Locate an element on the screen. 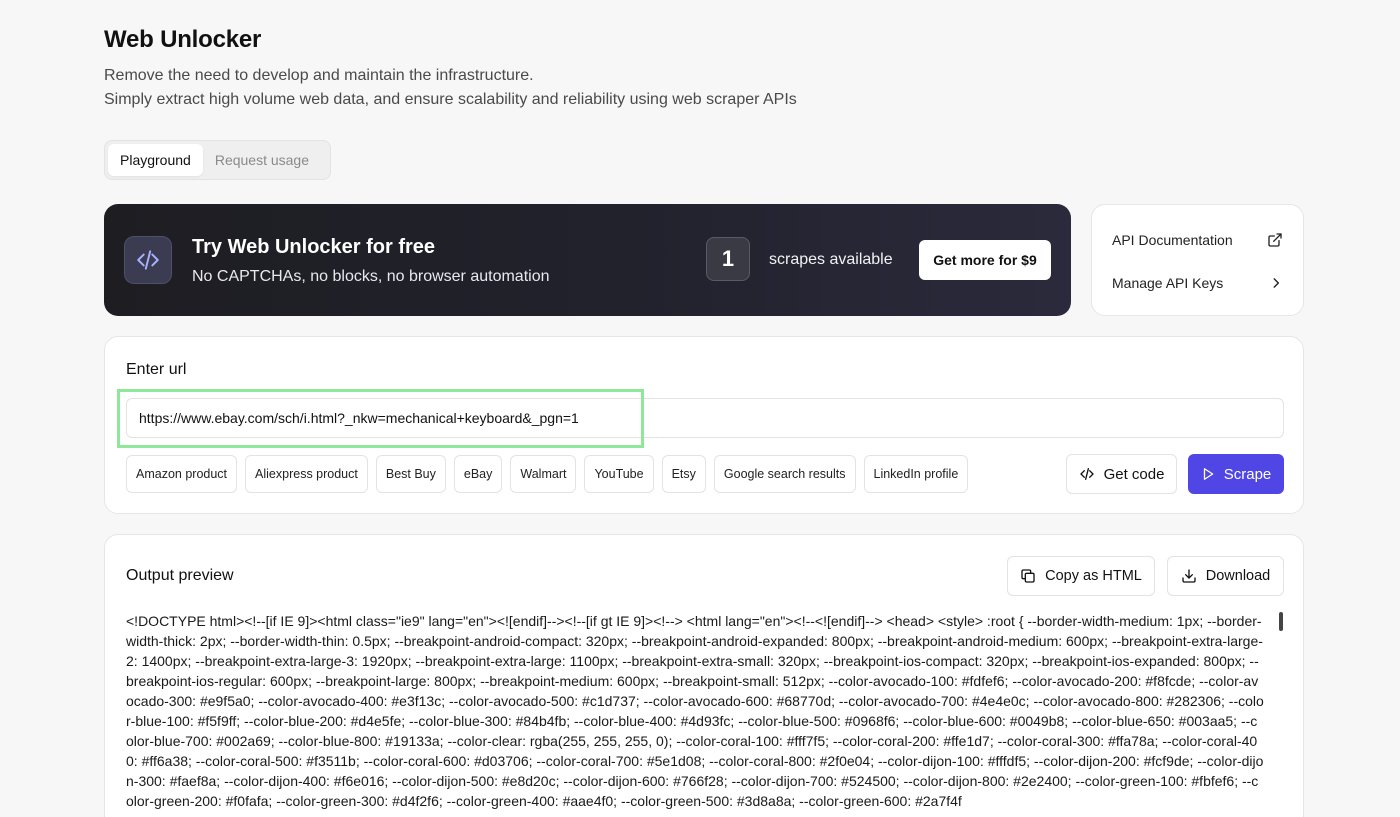 The image size is (1400, 817). preset-linkedin-profile: LinkedIn profile is located at coordinates (916, 474).